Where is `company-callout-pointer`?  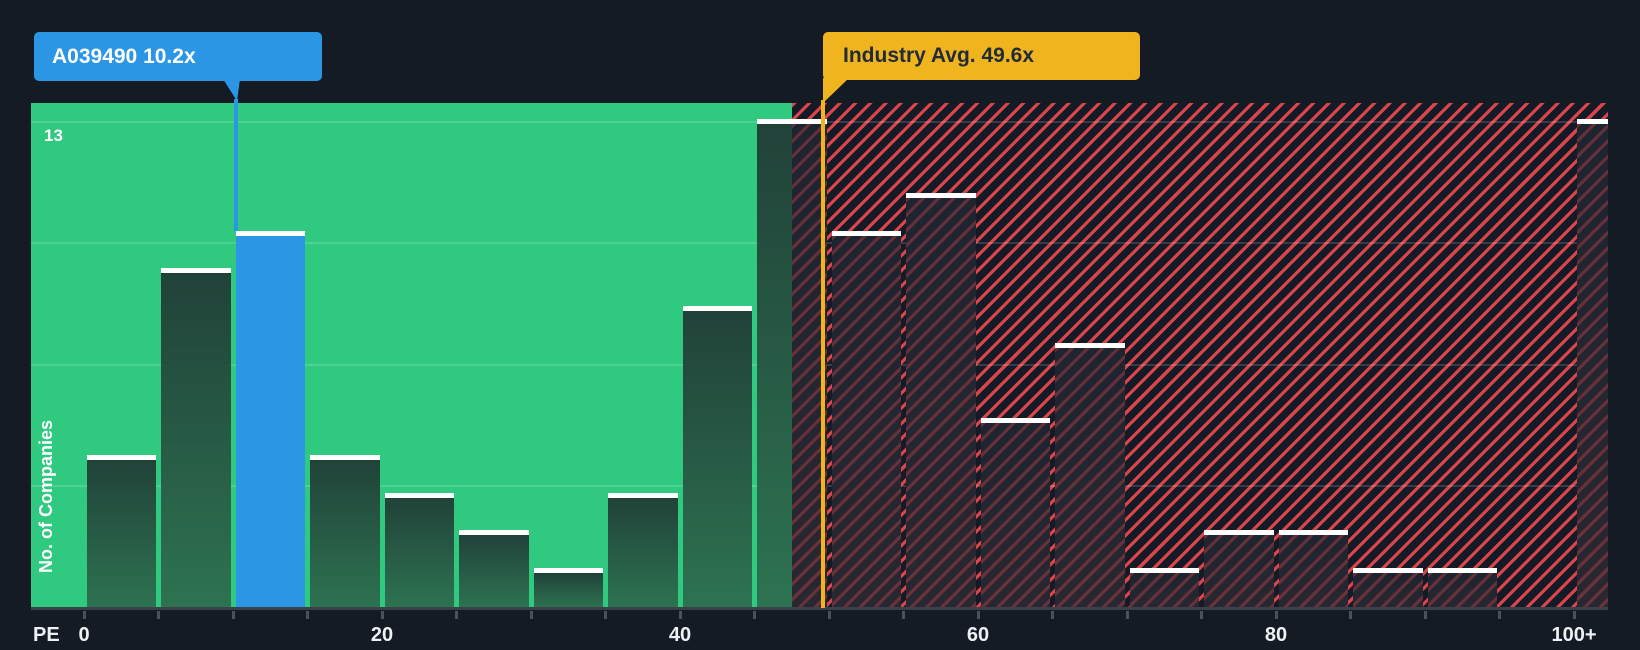 company-callout-pointer is located at coordinates (231, 90).